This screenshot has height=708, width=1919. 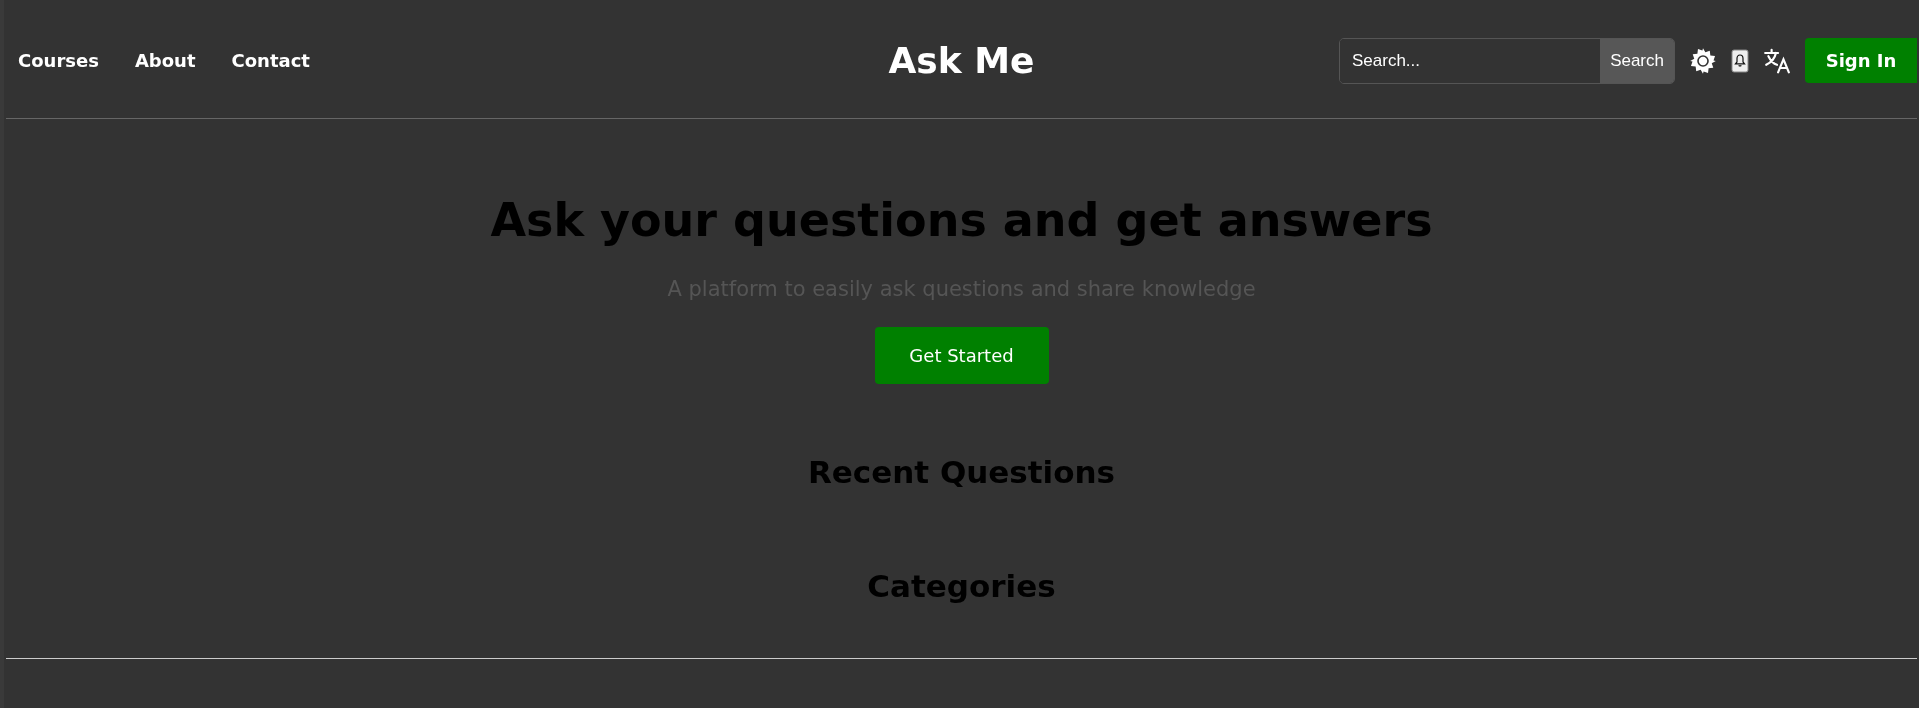 I want to click on translate-icon, so click(x=1777, y=60).